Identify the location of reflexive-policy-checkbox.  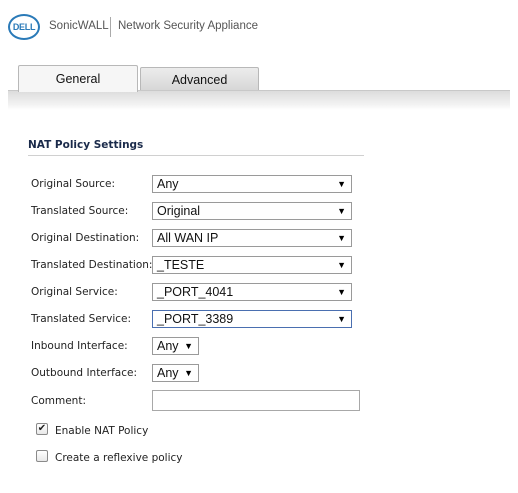
(42, 456).